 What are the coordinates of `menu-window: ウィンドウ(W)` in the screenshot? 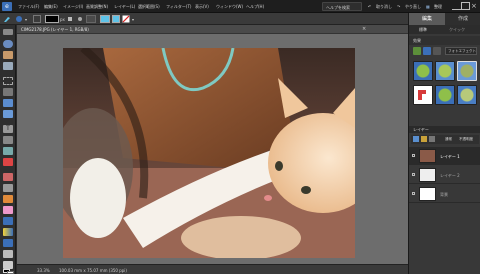 It's located at (229, 7).